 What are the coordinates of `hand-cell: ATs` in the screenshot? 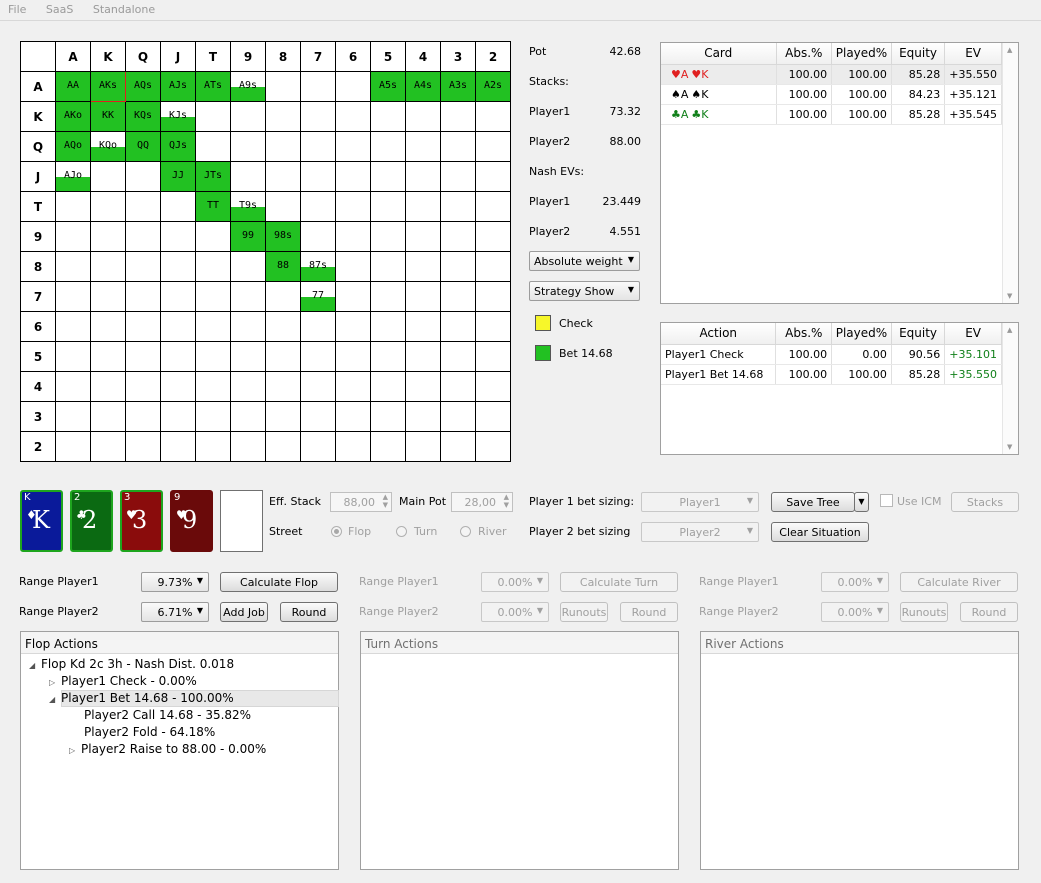 It's located at (213, 86).